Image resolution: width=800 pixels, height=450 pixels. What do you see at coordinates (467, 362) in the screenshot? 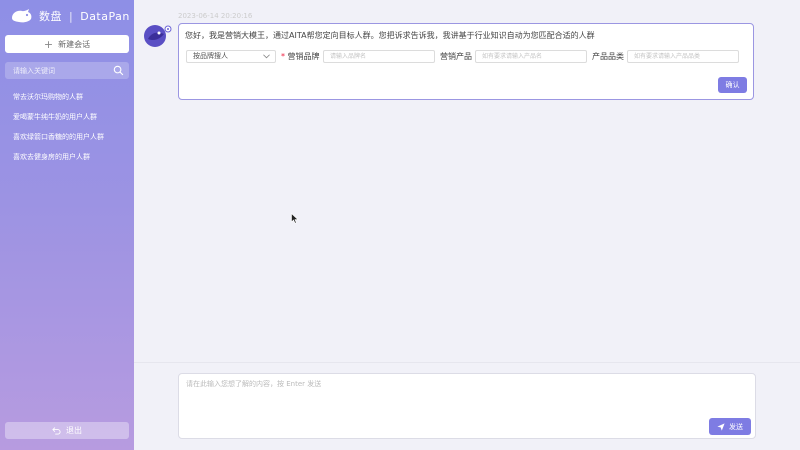
I see `composer-divider` at bounding box center [467, 362].